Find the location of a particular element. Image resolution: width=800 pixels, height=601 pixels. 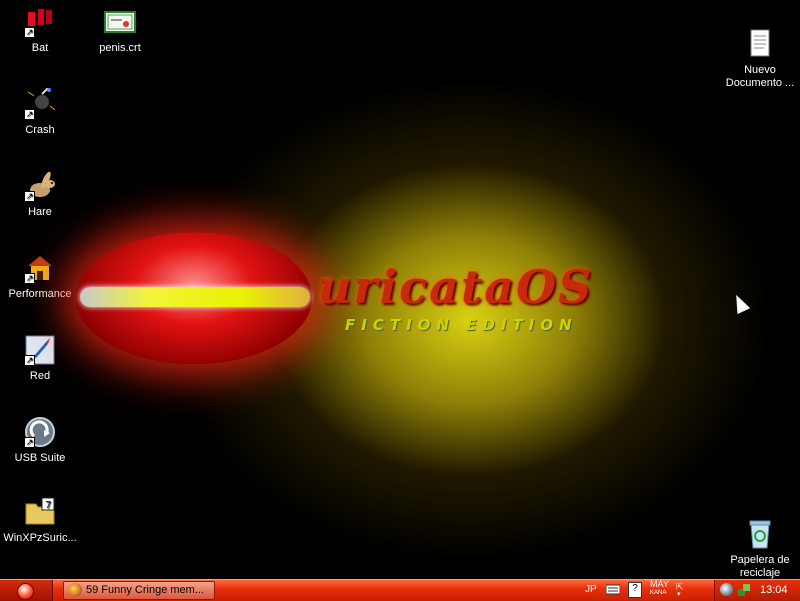

desktop-icon-crash: ↗ Crash is located at coordinates (40, 112).